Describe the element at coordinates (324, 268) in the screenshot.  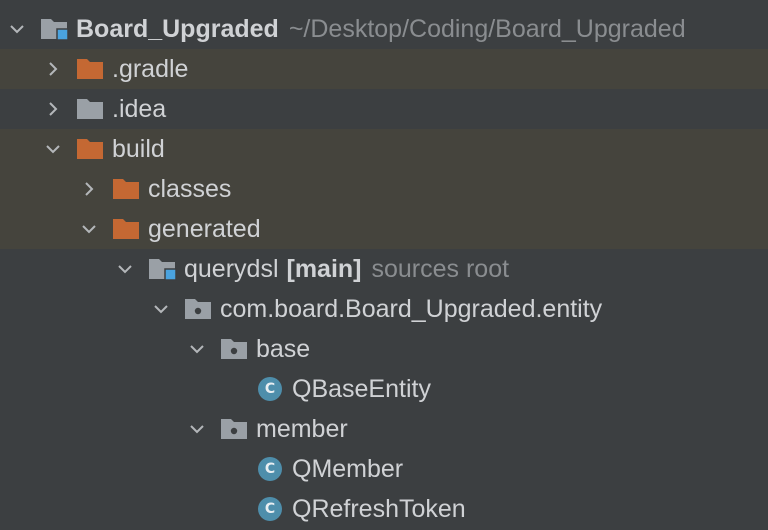
I see `source-set-badge: [main]` at that location.